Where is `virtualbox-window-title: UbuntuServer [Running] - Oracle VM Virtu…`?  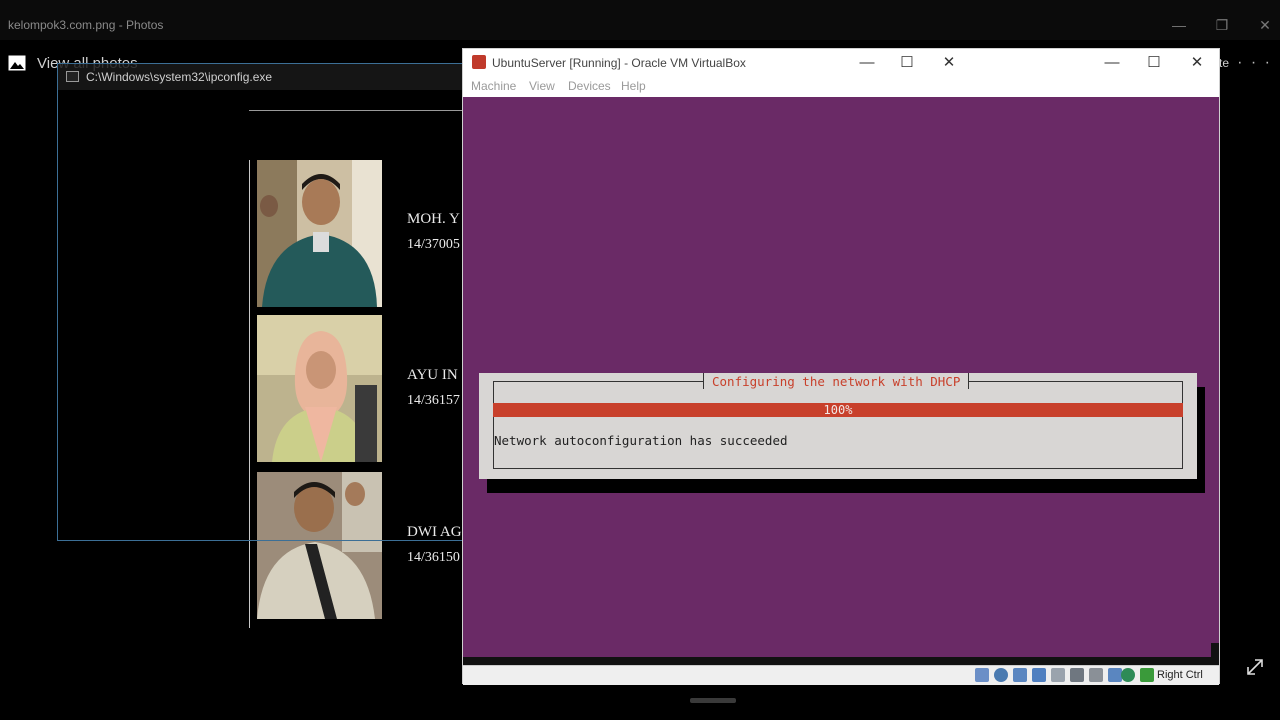
virtualbox-window-title: UbuntuServer [Running] - Oracle VM Virtu… is located at coordinates (619, 63).